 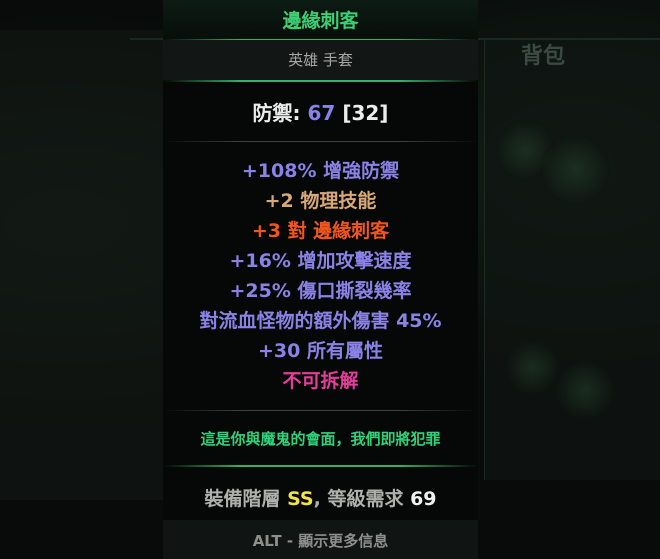 What do you see at coordinates (320, 439) in the screenshot?
I see `flavor-text: 這是你與魔鬼的會面，我們即將犯罪` at bounding box center [320, 439].